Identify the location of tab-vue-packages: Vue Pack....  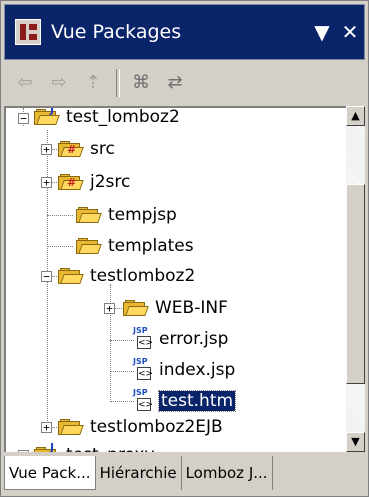
(50, 473).